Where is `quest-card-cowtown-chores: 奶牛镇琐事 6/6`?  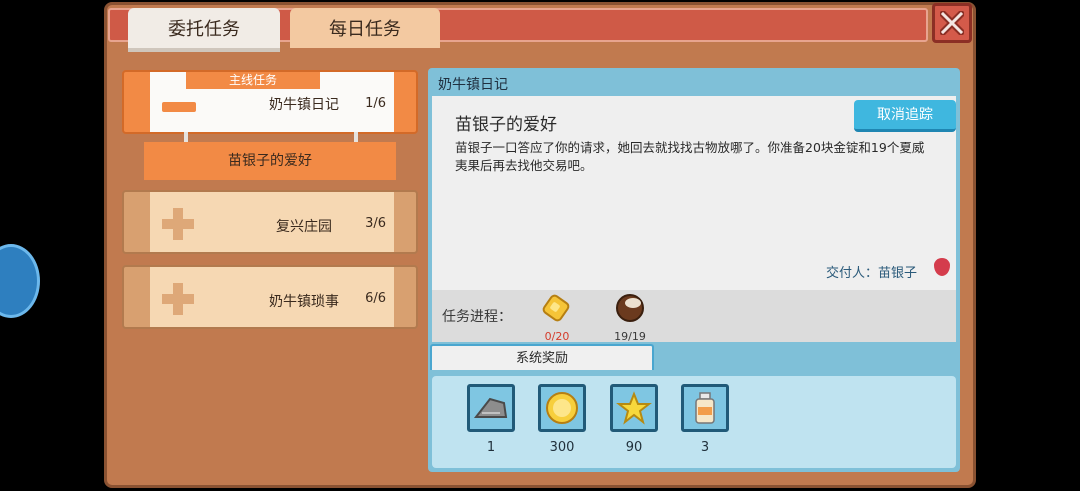
quest-card-cowtown-chores: 奶牛镇琐事 6/6 is located at coordinates (270, 297).